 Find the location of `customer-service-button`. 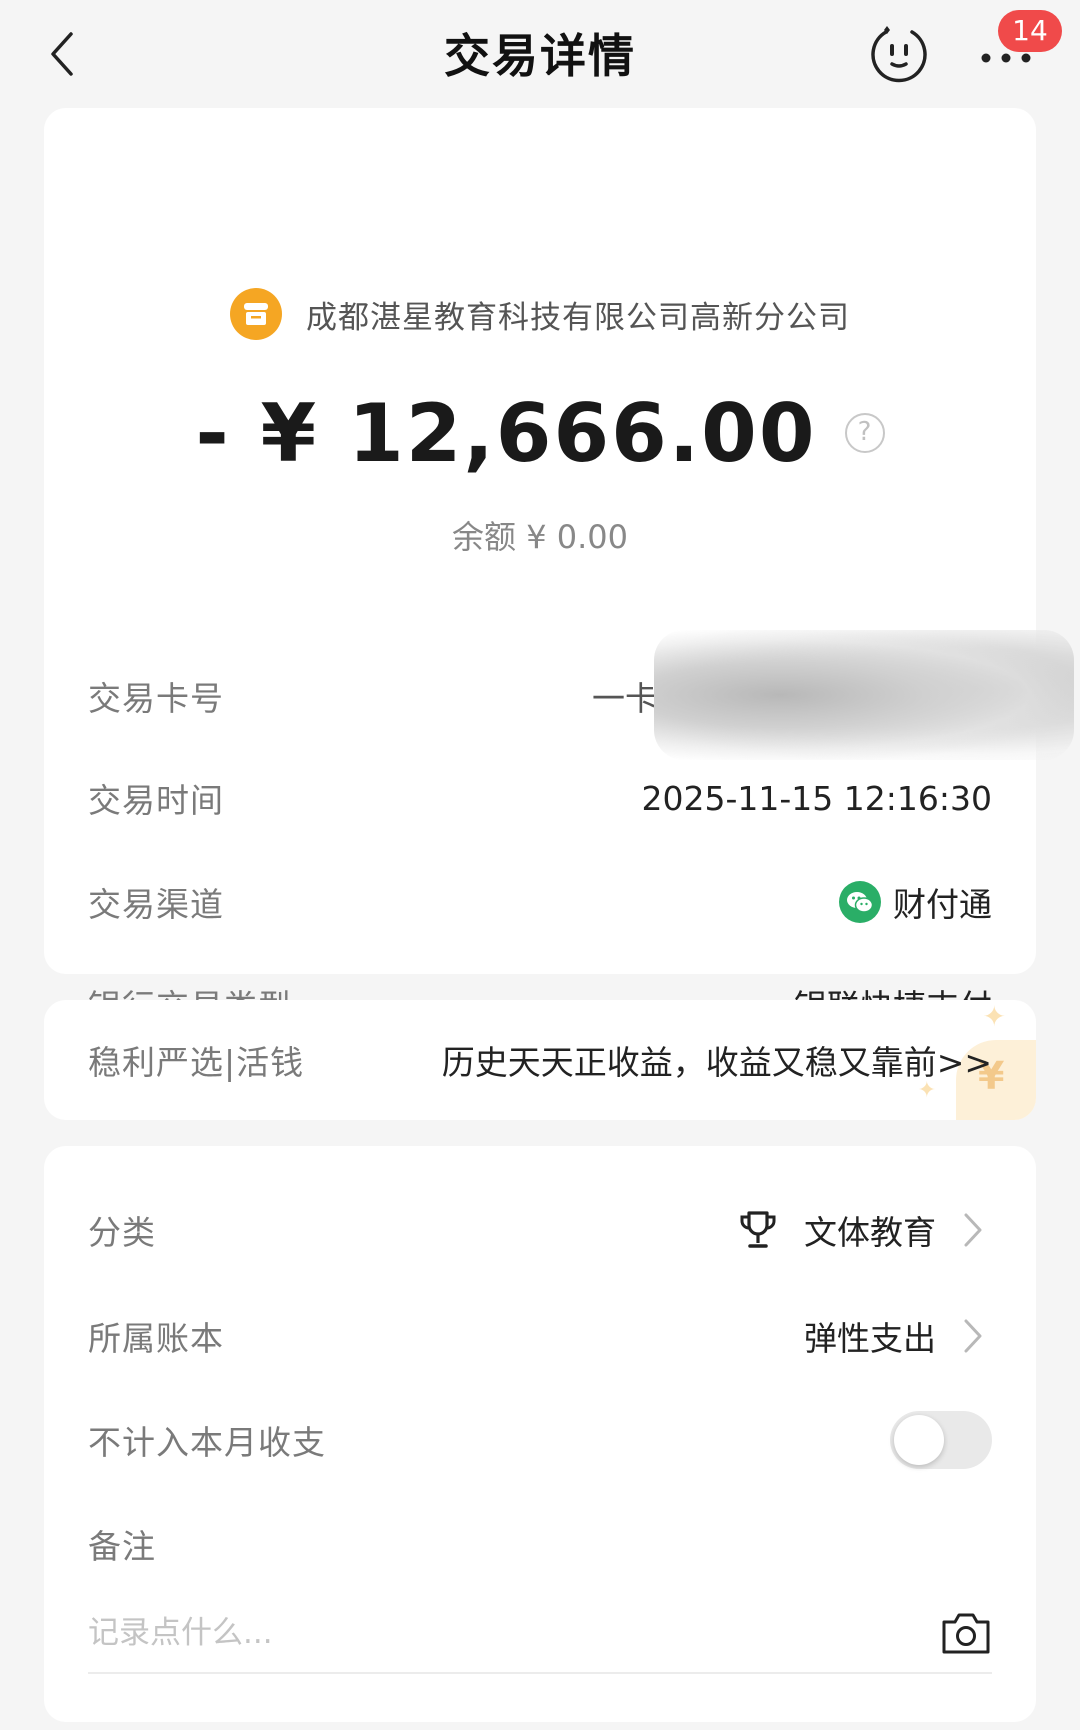

customer-service-button is located at coordinates (899, 55).